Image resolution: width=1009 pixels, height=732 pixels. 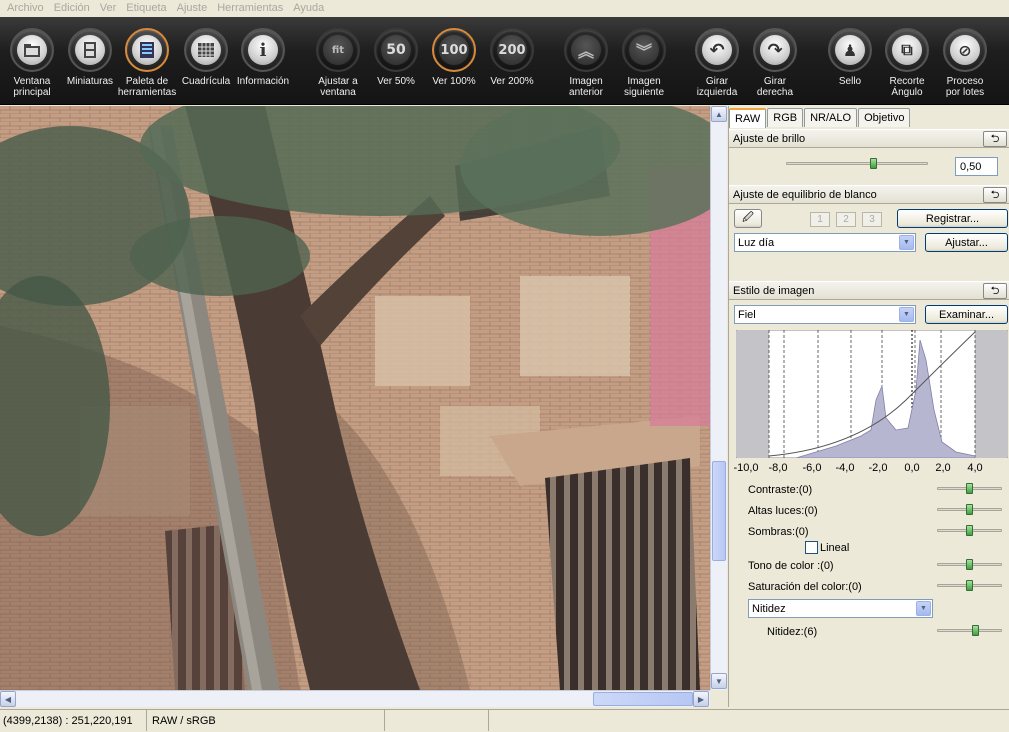 What do you see at coordinates (976, 166) in the screenshot?
I see `brightness-value-field: 0,50` at bounding box center [976, 166].